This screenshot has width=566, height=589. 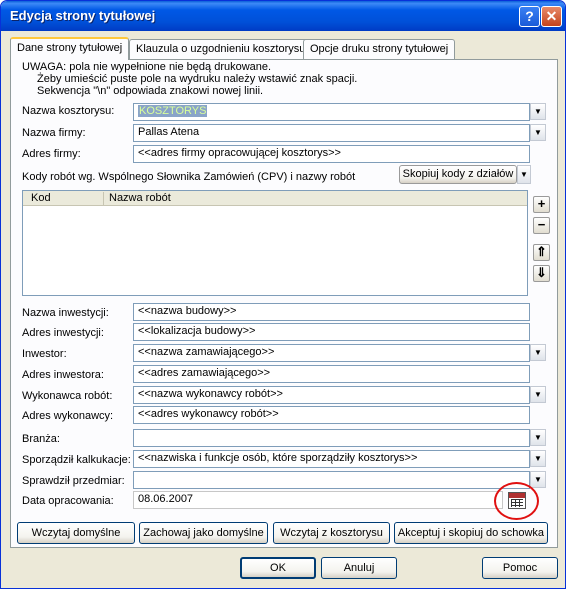 I want to click on tab-opcje-druku: Opcje druku strony tytułowej, so click(x=379, y=49).